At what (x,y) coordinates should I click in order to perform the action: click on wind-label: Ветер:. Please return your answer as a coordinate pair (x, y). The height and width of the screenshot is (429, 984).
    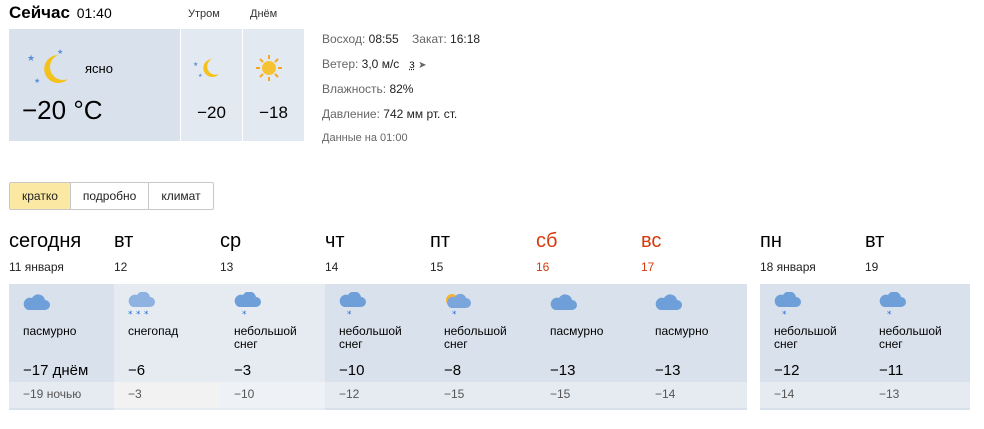
    Looking at the image, I should click on (340, 64).